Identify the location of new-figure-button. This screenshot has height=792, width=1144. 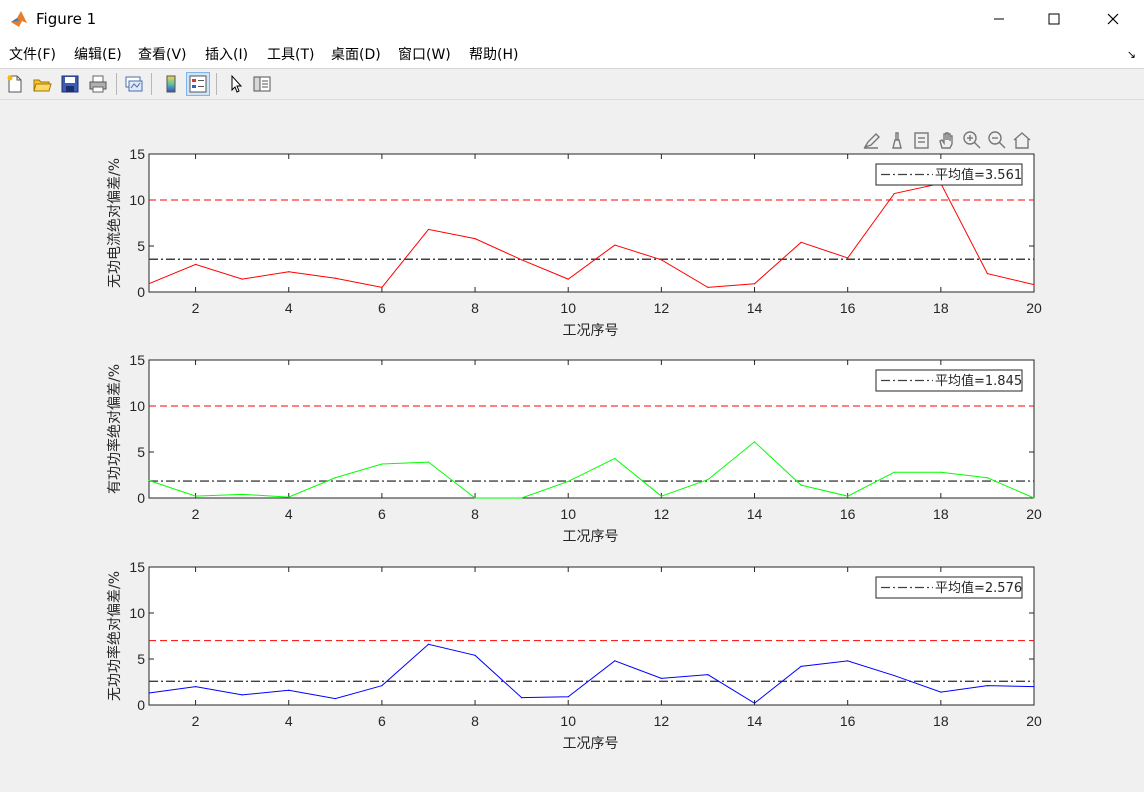
(15, 84).